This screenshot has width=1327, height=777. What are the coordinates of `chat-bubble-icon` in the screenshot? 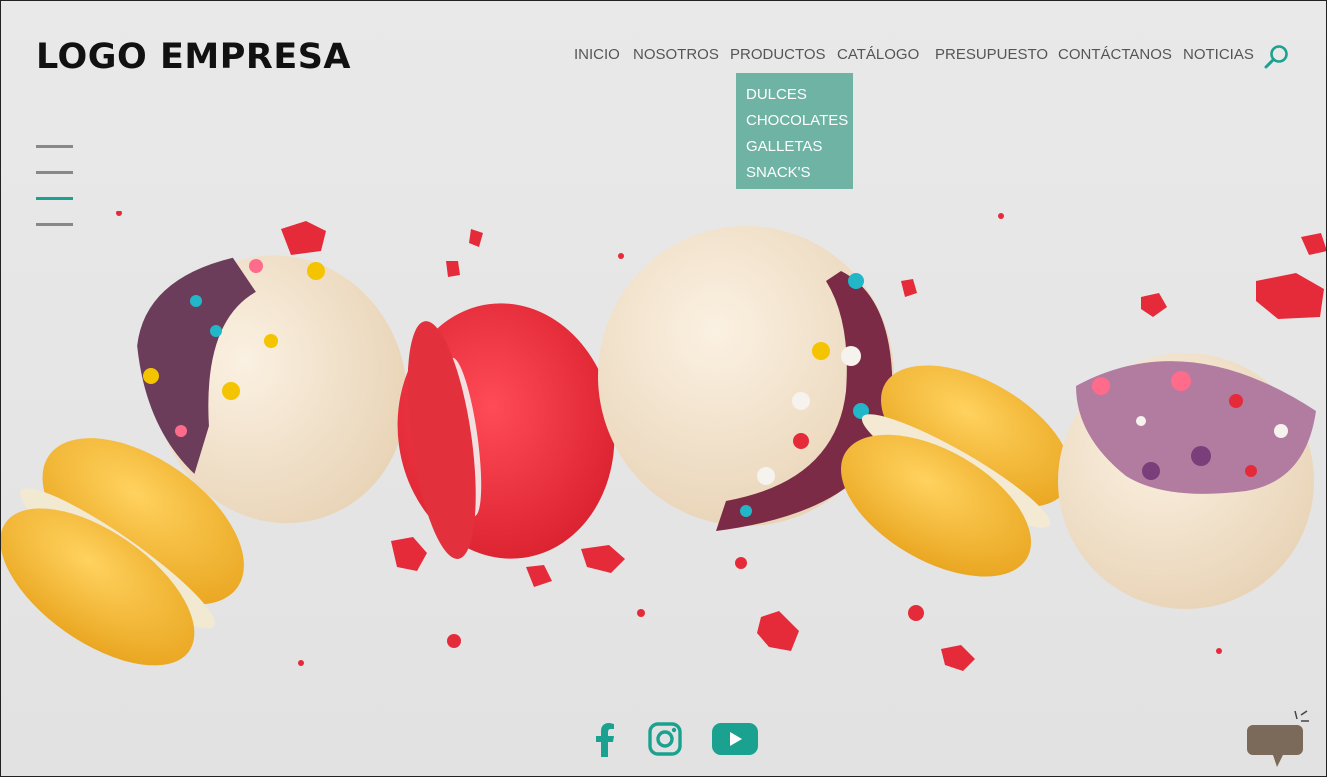 It's located at (1276, 740).